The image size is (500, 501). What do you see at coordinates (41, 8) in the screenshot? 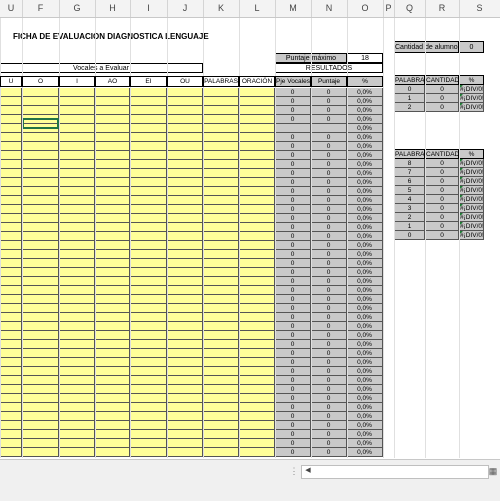
I see `column-header-f: F` at bounding box center [41, 8].